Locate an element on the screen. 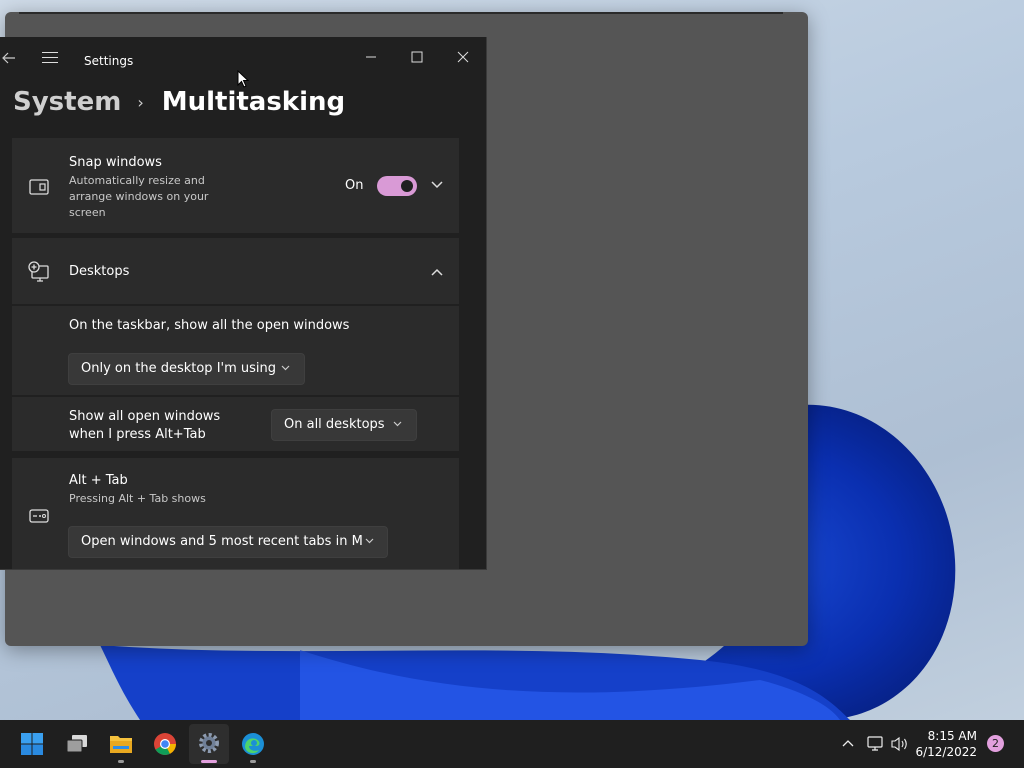  edge-button is located at coordinates (253, 744).